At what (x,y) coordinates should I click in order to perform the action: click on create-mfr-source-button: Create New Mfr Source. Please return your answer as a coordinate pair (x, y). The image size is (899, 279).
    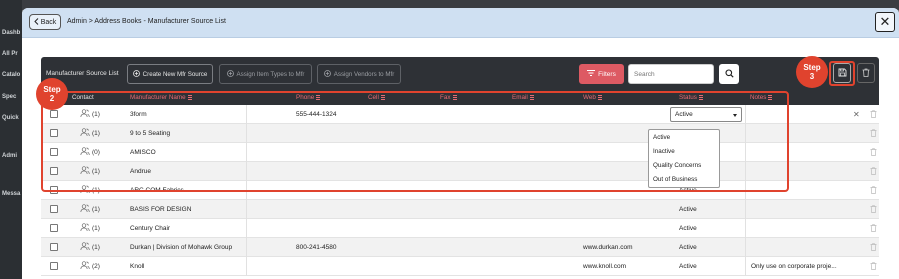
    Looking at the image, I should click on (170, 74).